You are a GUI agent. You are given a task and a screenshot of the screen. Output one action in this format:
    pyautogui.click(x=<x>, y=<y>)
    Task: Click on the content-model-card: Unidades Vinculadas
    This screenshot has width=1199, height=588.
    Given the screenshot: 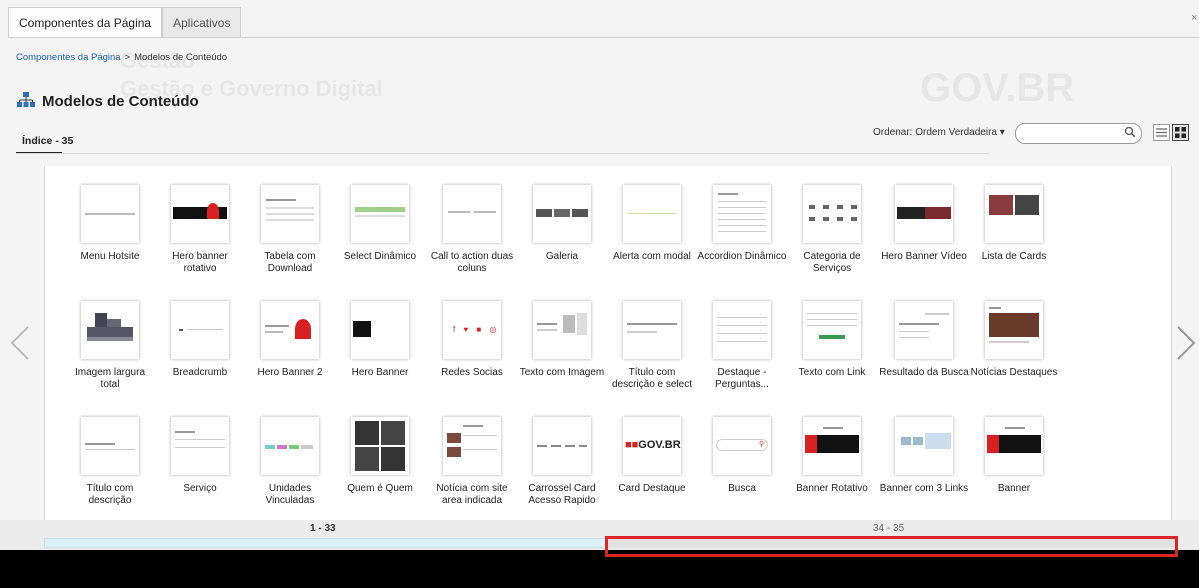 What is the action you would take?
    pyautogui.click(x=290, y=462)
    